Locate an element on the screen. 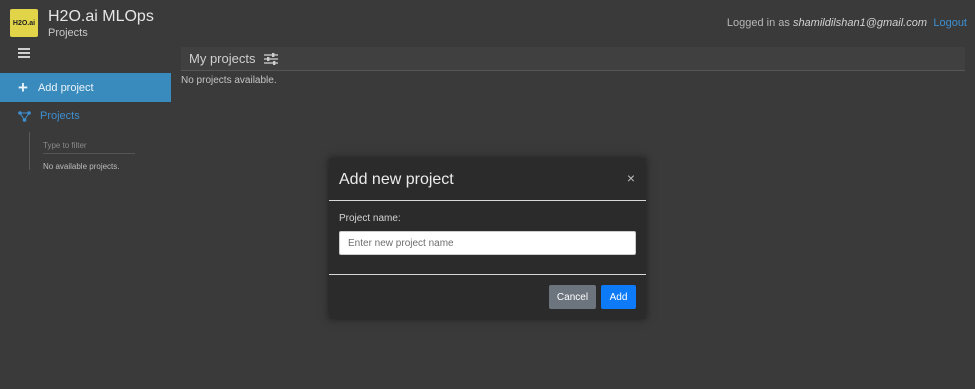 This screenshot has width=975, height=389. project-filter-input is located at coordinates (89, 145).